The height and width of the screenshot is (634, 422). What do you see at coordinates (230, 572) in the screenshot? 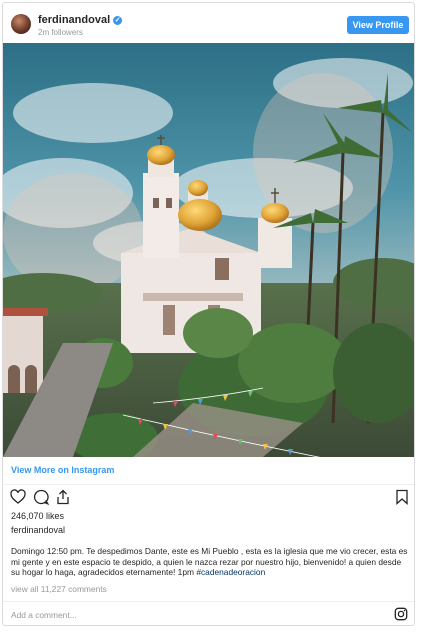
I see `caption-hashtag: #cadenadeoracion` at bounding box center [230, 572].